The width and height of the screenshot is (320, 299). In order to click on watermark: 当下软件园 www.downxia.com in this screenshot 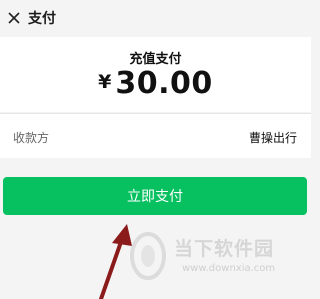, I will do `click(218, 258)`.